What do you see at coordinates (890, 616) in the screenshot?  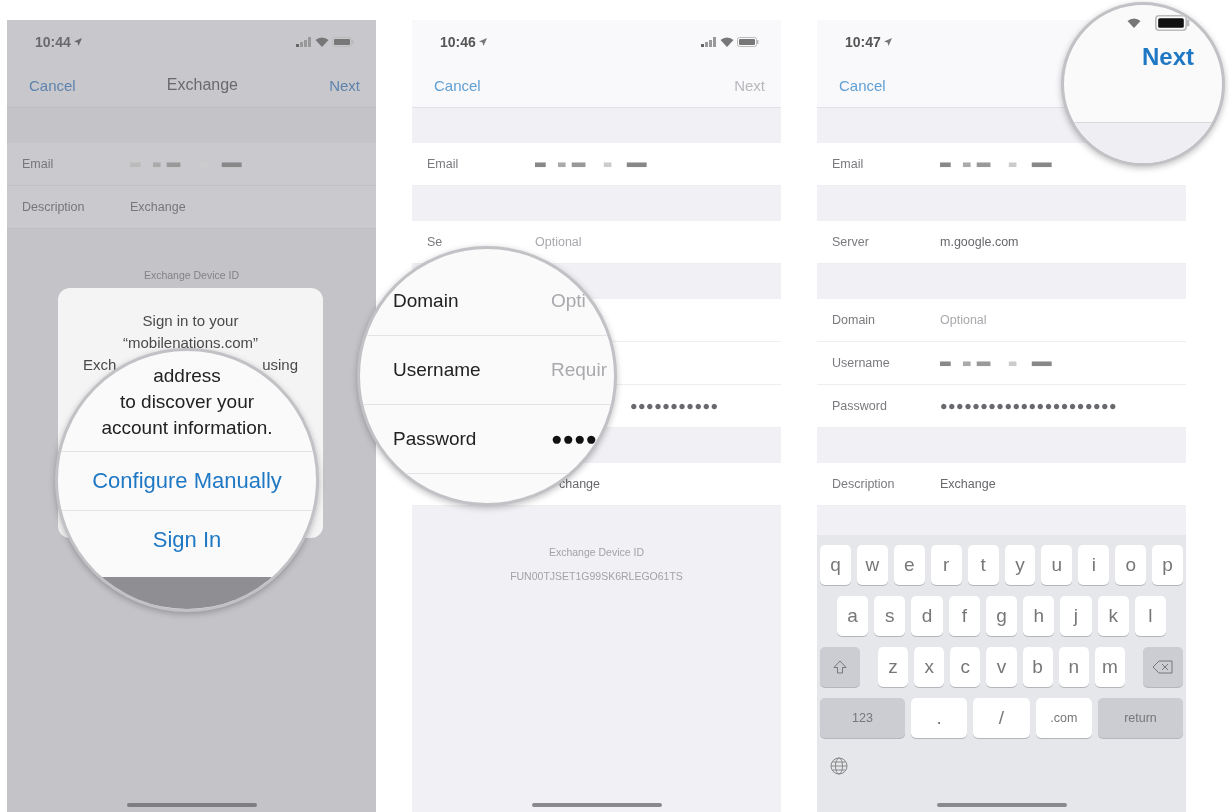 I see `letter-key: s` at bounding box center [890, 616].